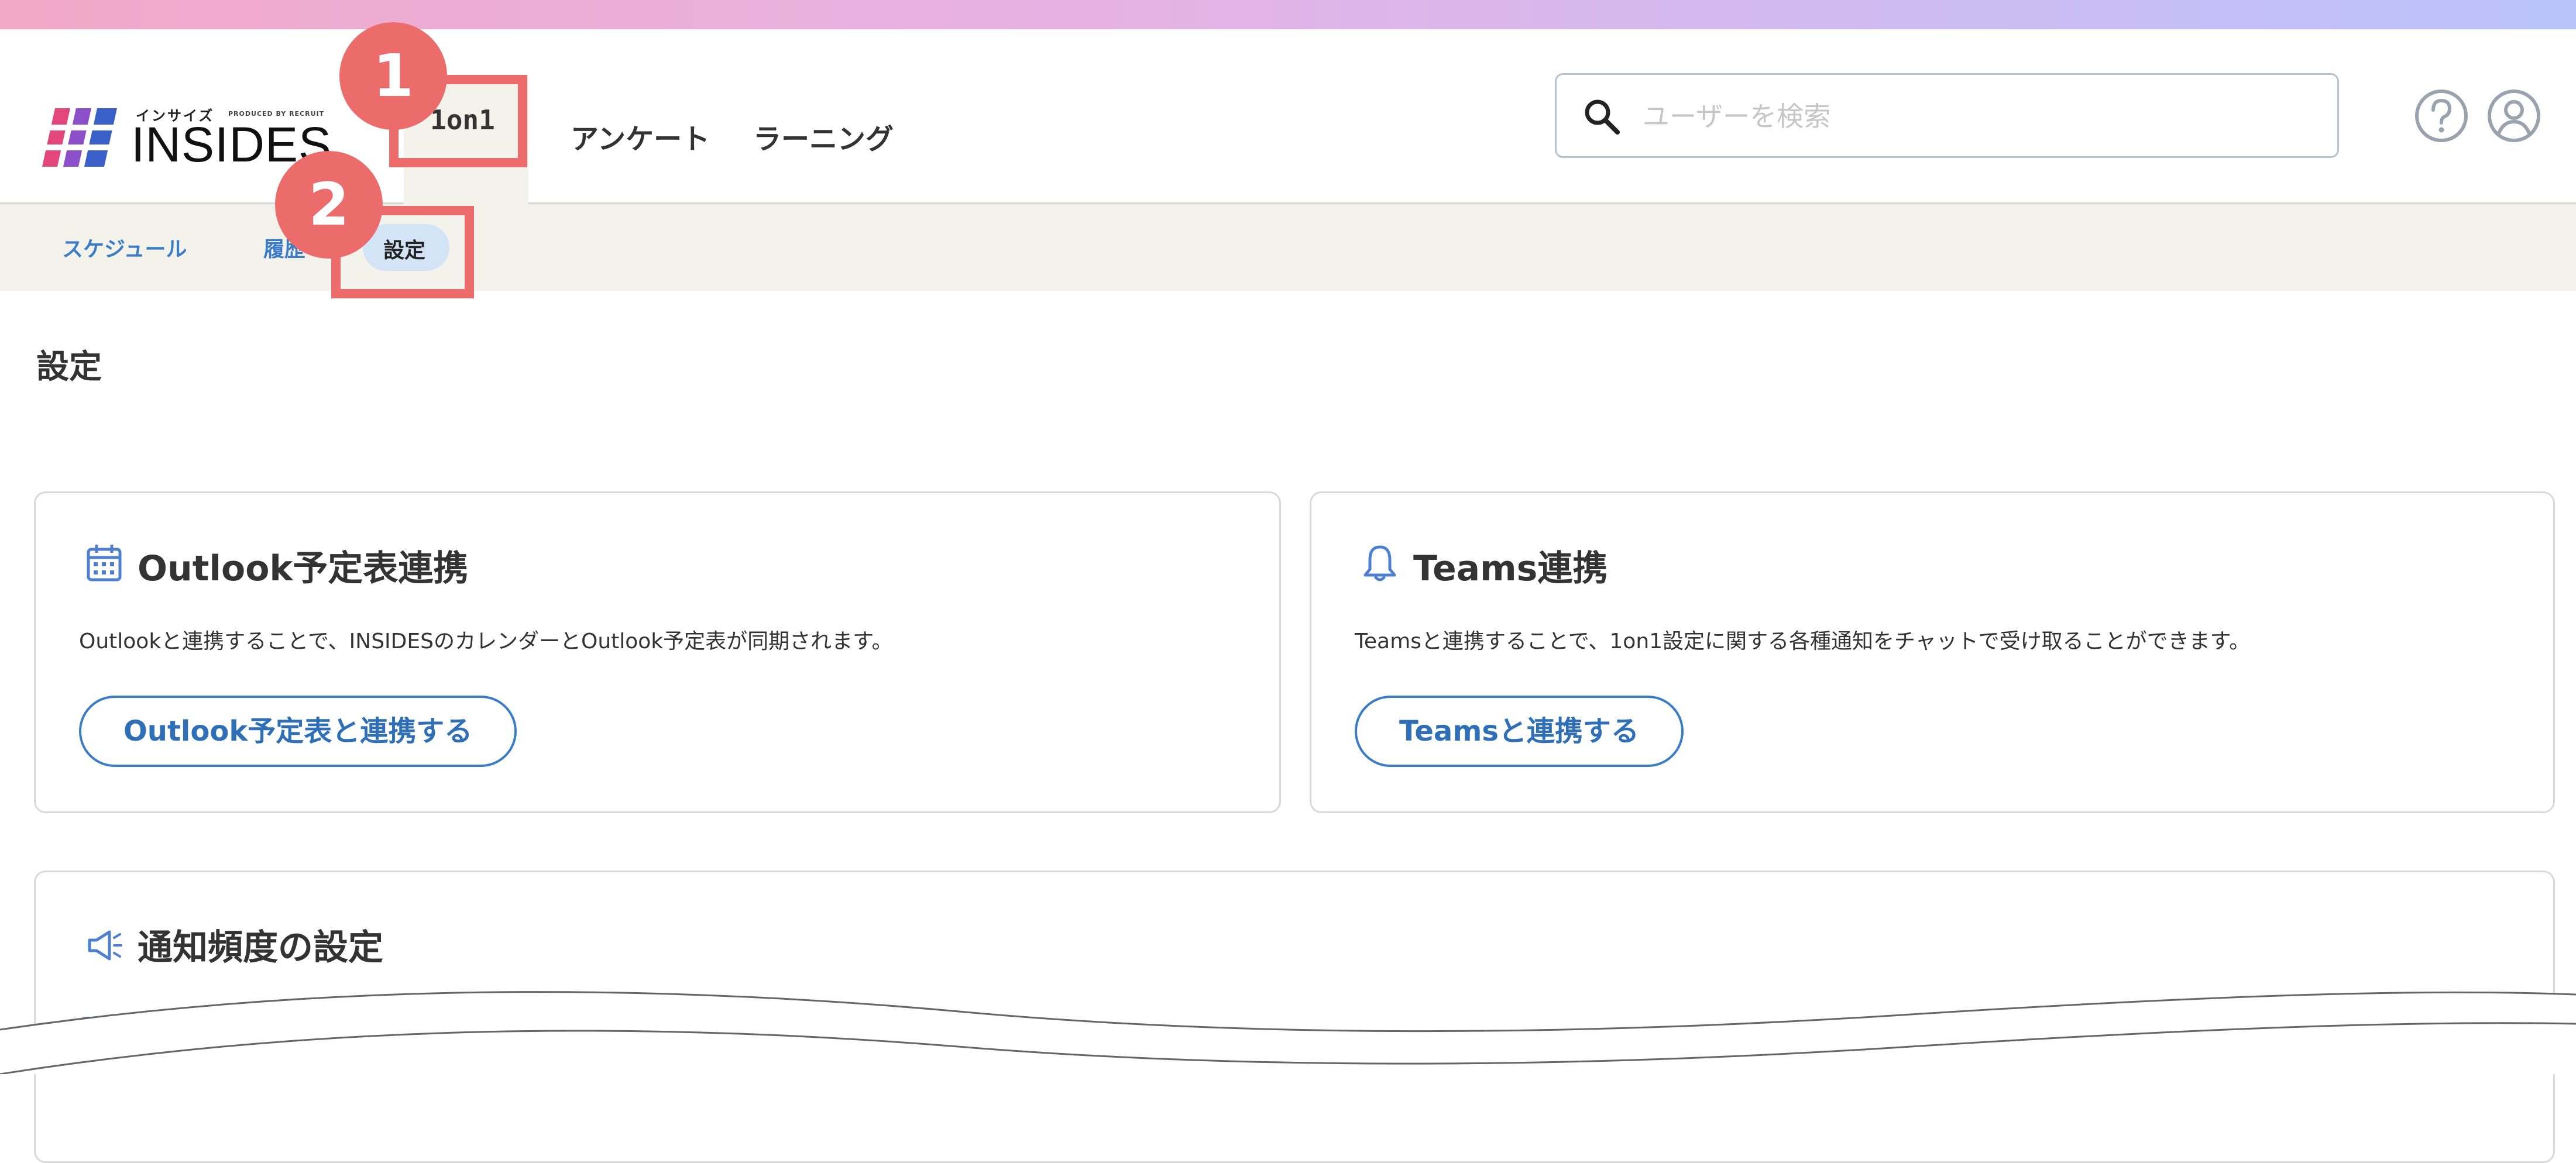 The width and height of the screenshot is (2576, 1163). What do you see at coordinates (125, 248) in the screenshot?
I see `subnav-schedule: スケジュール` at bounding box center [125, 248].